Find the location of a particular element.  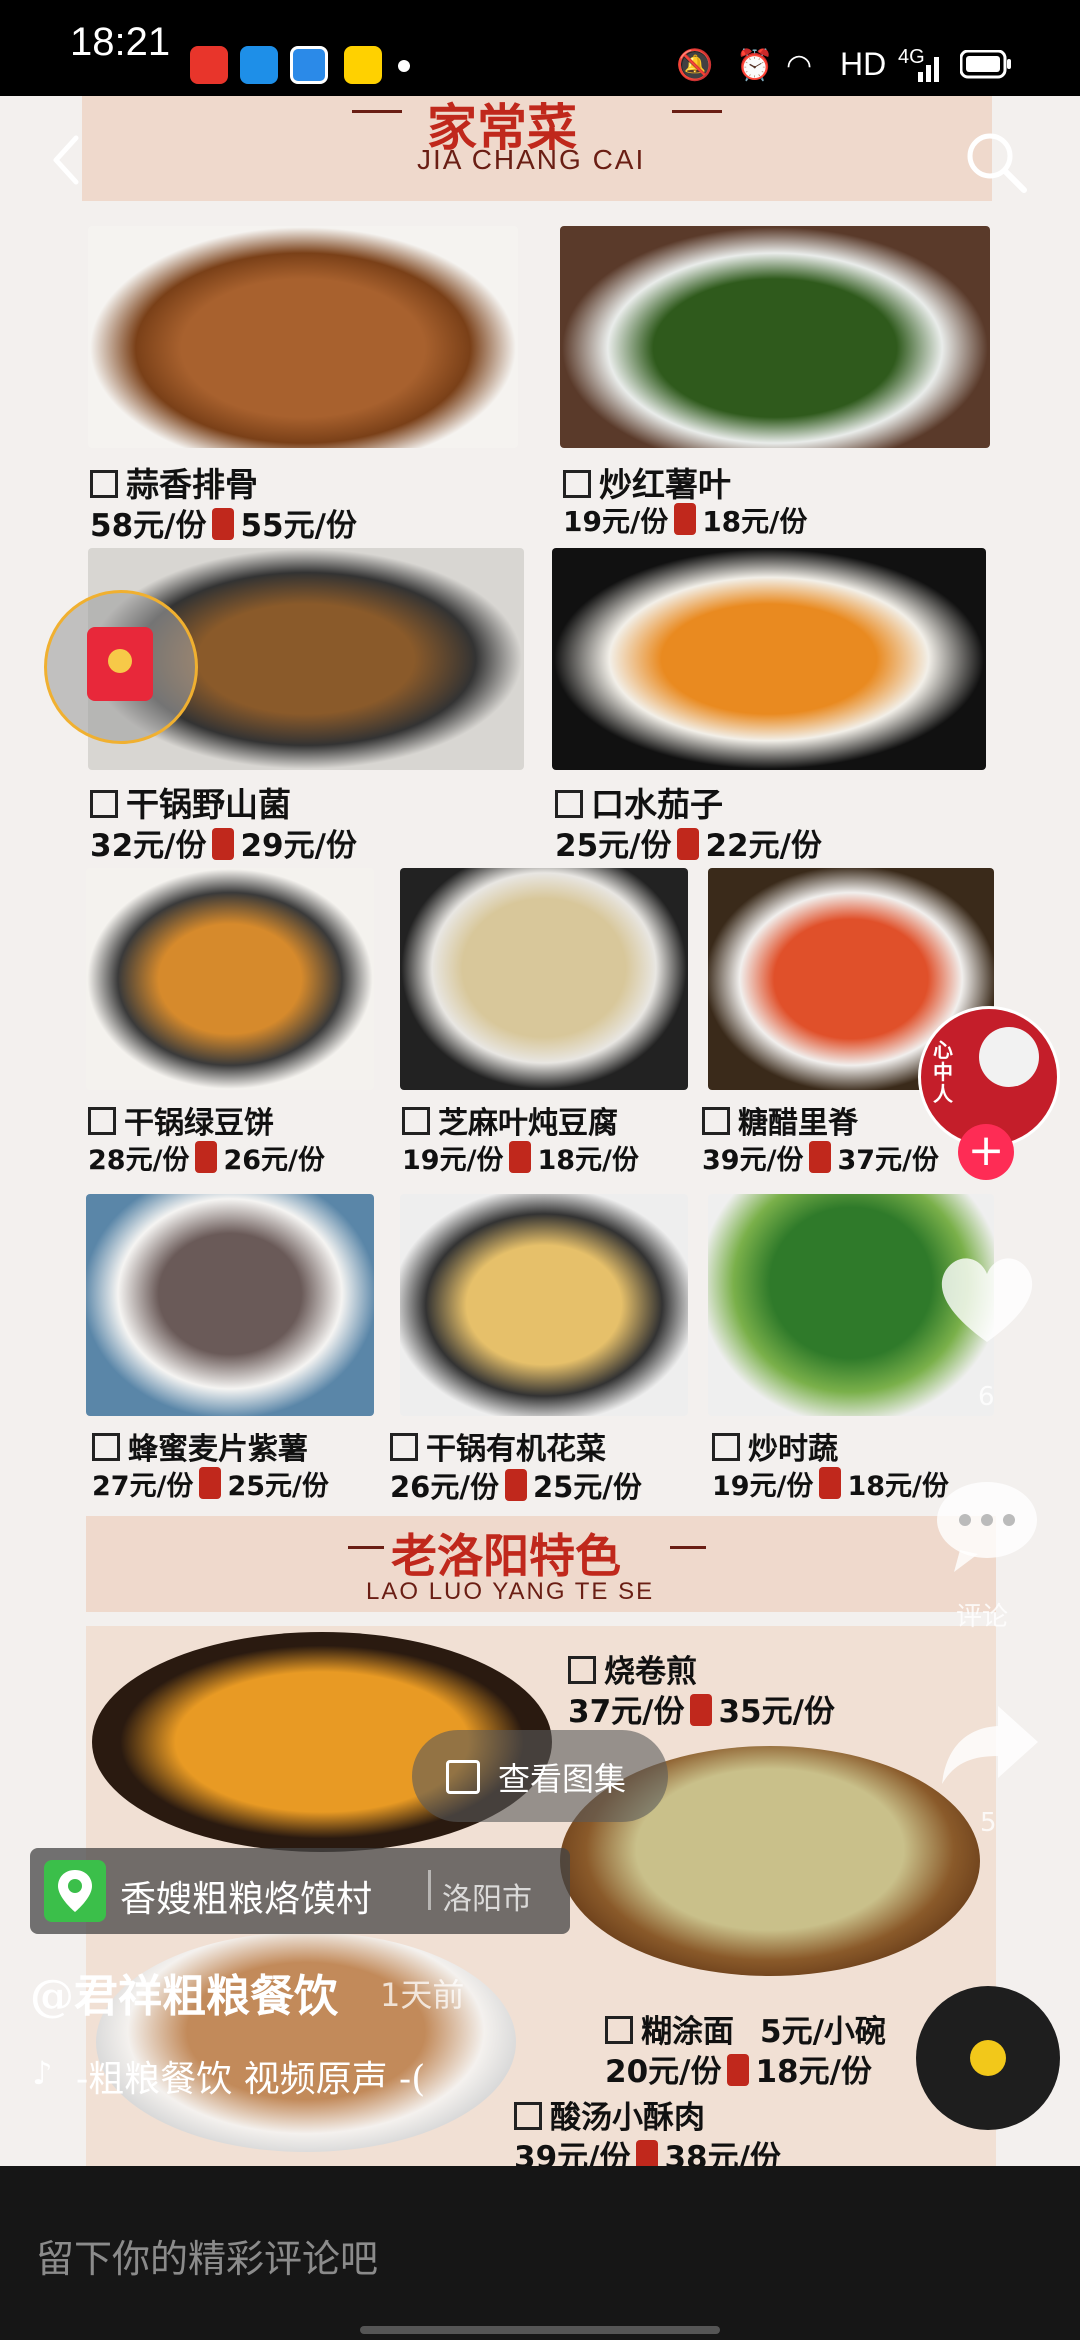

avatar-chef-figure is located at coordinates (1009, 1057).